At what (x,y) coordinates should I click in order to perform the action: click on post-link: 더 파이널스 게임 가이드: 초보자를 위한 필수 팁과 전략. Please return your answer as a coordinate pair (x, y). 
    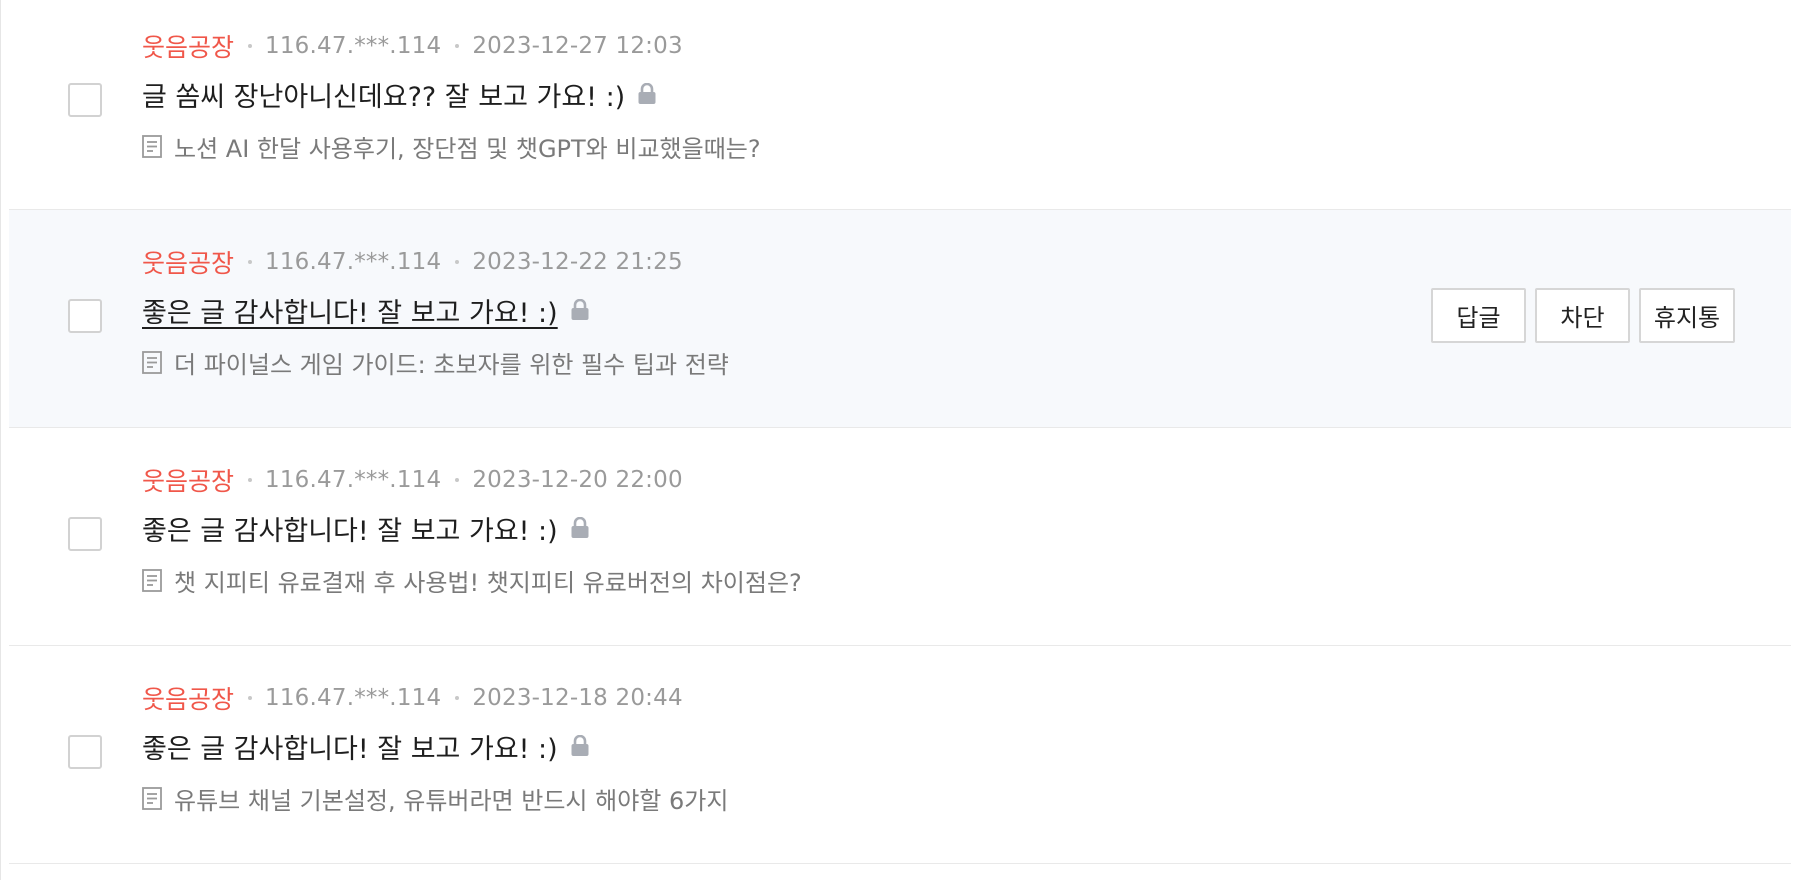
    Looking at the image, I should click on (435, 362).